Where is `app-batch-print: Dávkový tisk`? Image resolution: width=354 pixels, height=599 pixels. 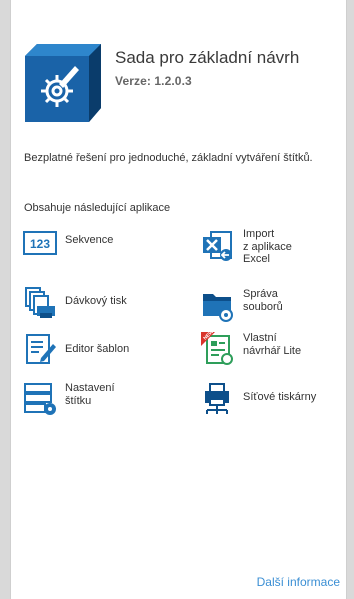 app-batch-print: Dávkový tisk is located at coordinates (75, 303).